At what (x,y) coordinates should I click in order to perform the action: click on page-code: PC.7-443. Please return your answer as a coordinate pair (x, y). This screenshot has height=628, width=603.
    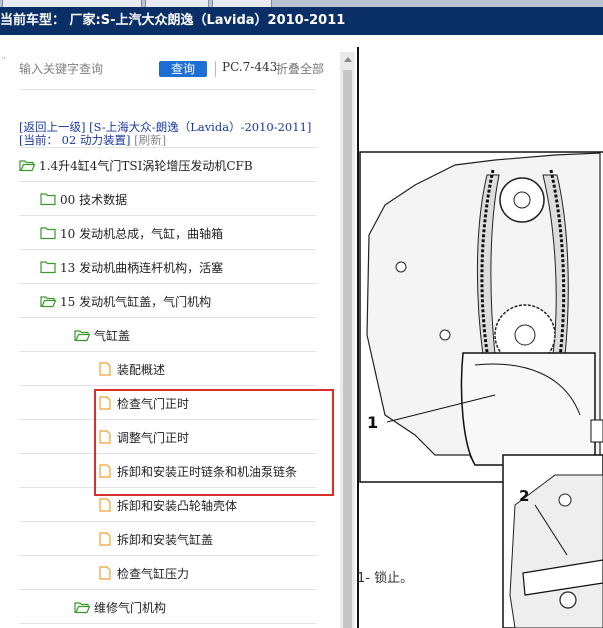
    Looking at the image, I should click on (250, 67).